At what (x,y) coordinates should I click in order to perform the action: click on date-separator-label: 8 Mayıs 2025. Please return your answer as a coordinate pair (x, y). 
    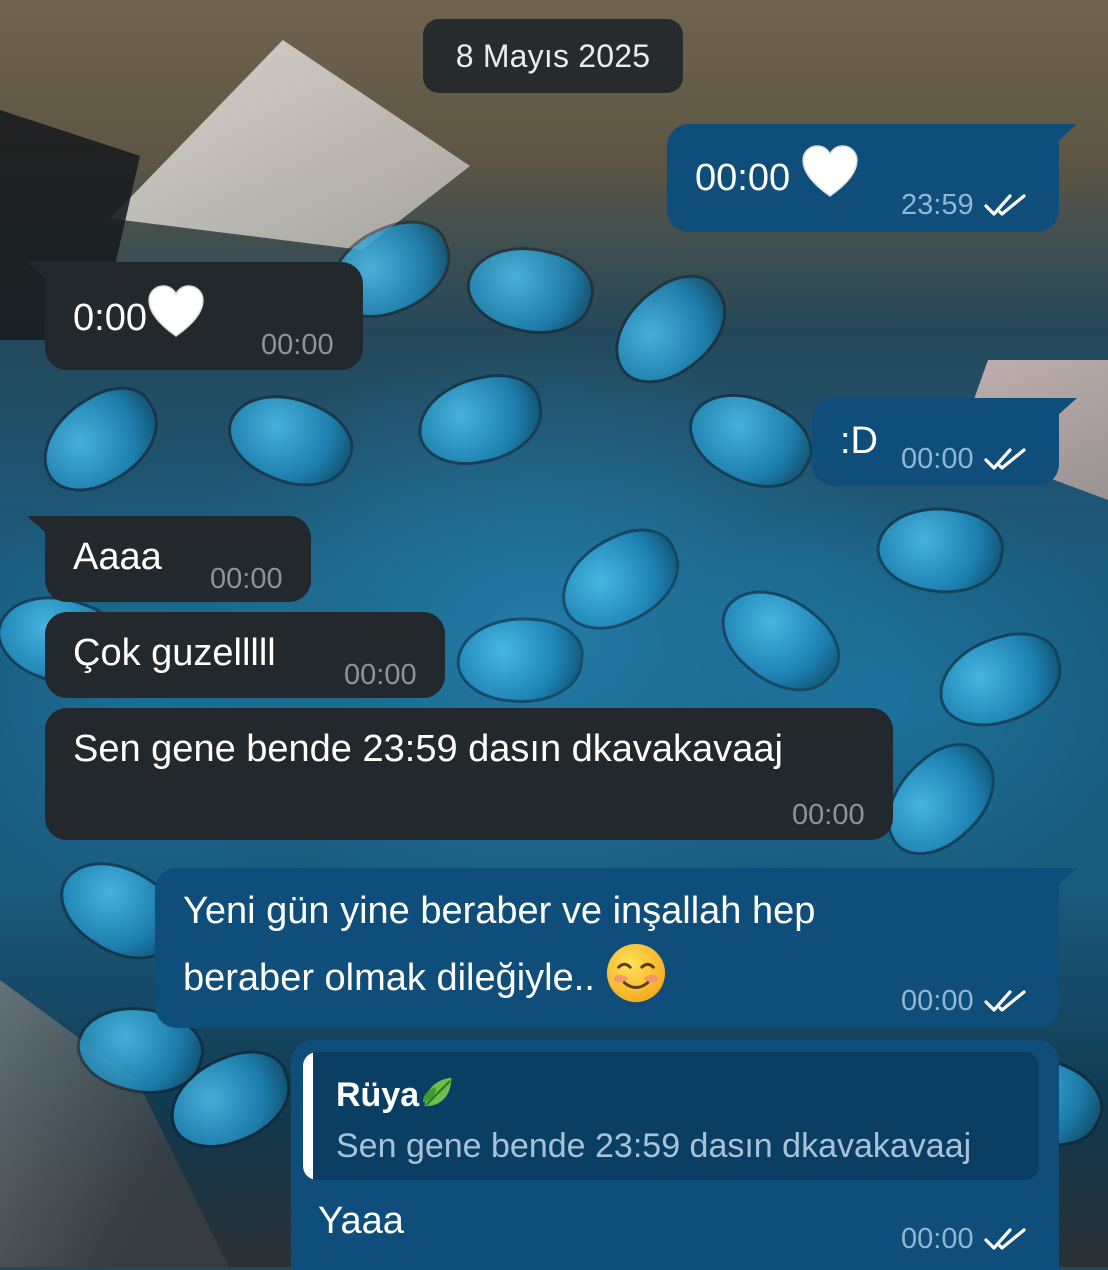
    Looking at the image, I should click on (553, 55).